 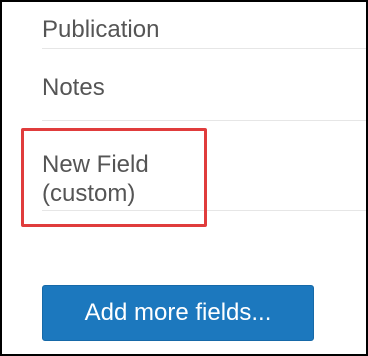 What do you see at coordinates (101, 29) in the screenshot?
I see `field-label-publication: Publication` at bounding box center [101, 29].